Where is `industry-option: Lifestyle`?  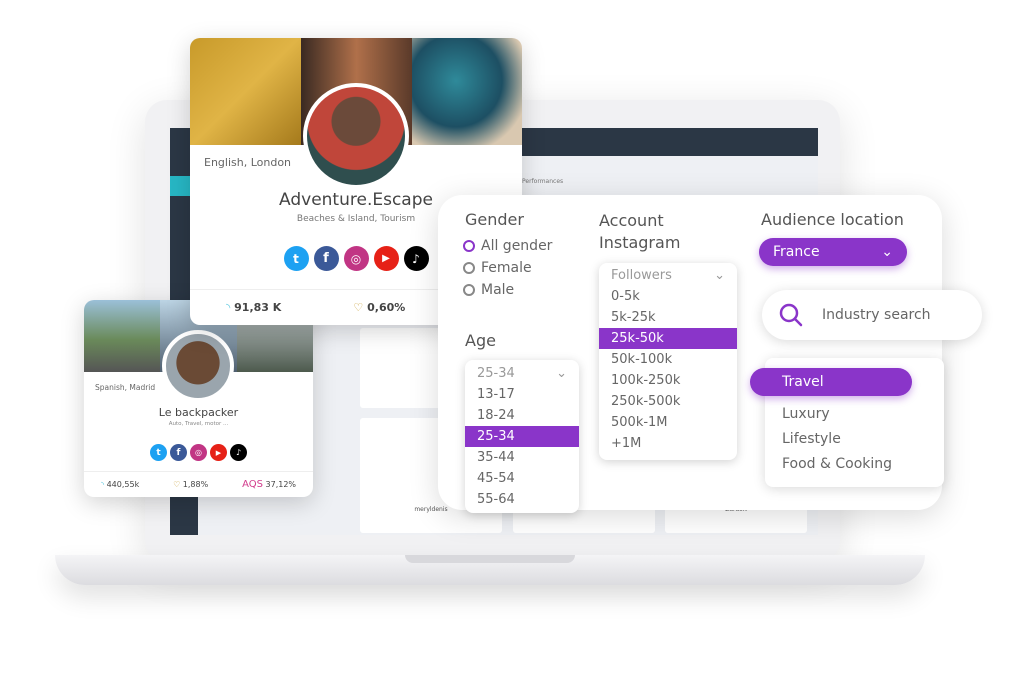 industry-option: Lifestyle is located at coordinates (837, 439).